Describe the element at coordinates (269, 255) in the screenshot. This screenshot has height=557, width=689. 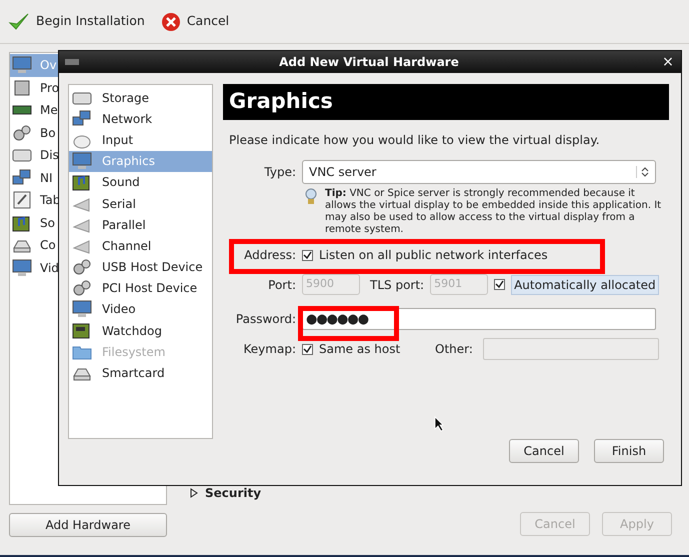
I see `field-label: Address:` at that location.